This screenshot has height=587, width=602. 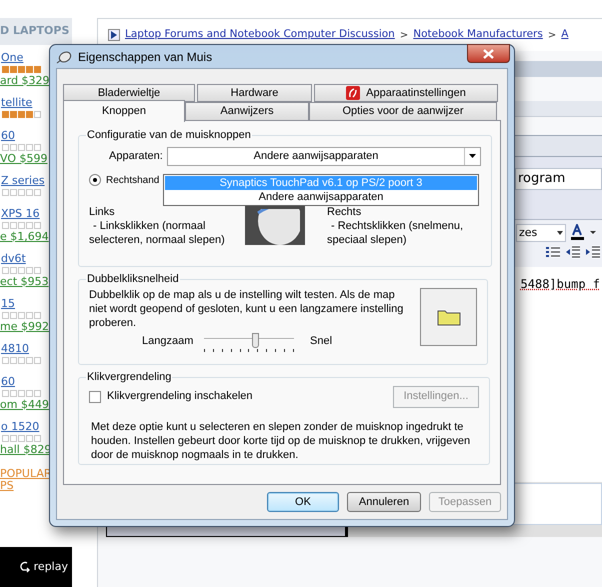 I want to click on tab: Opties voor de aanwijzer, so click(x=403, y=111).